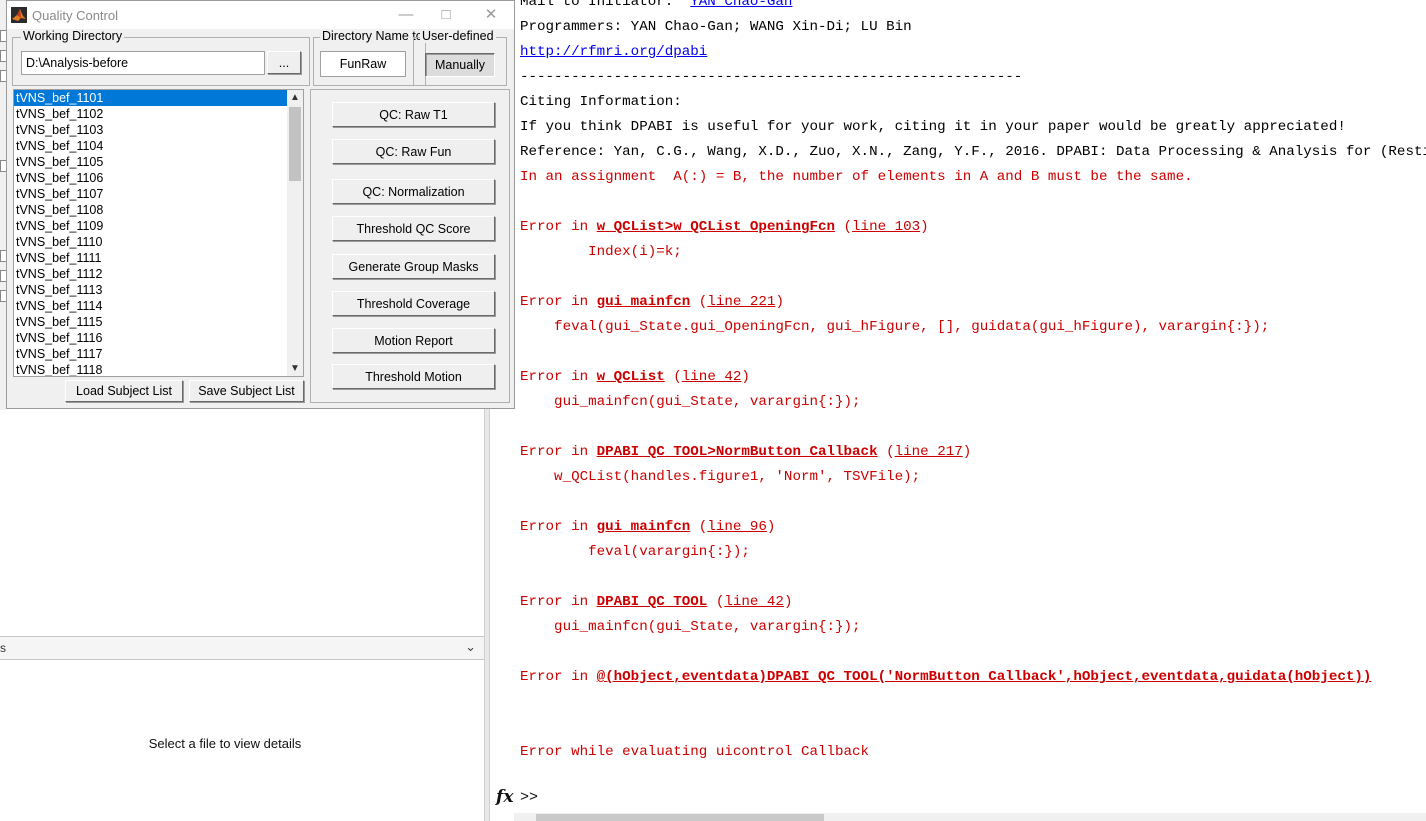 Image resolution: width=1426 pixels, height=821 pixels. Describe the element at coordinates (413, 228) in the screenshot. I see `qc-action-button: Threshold QC Score` at that location.